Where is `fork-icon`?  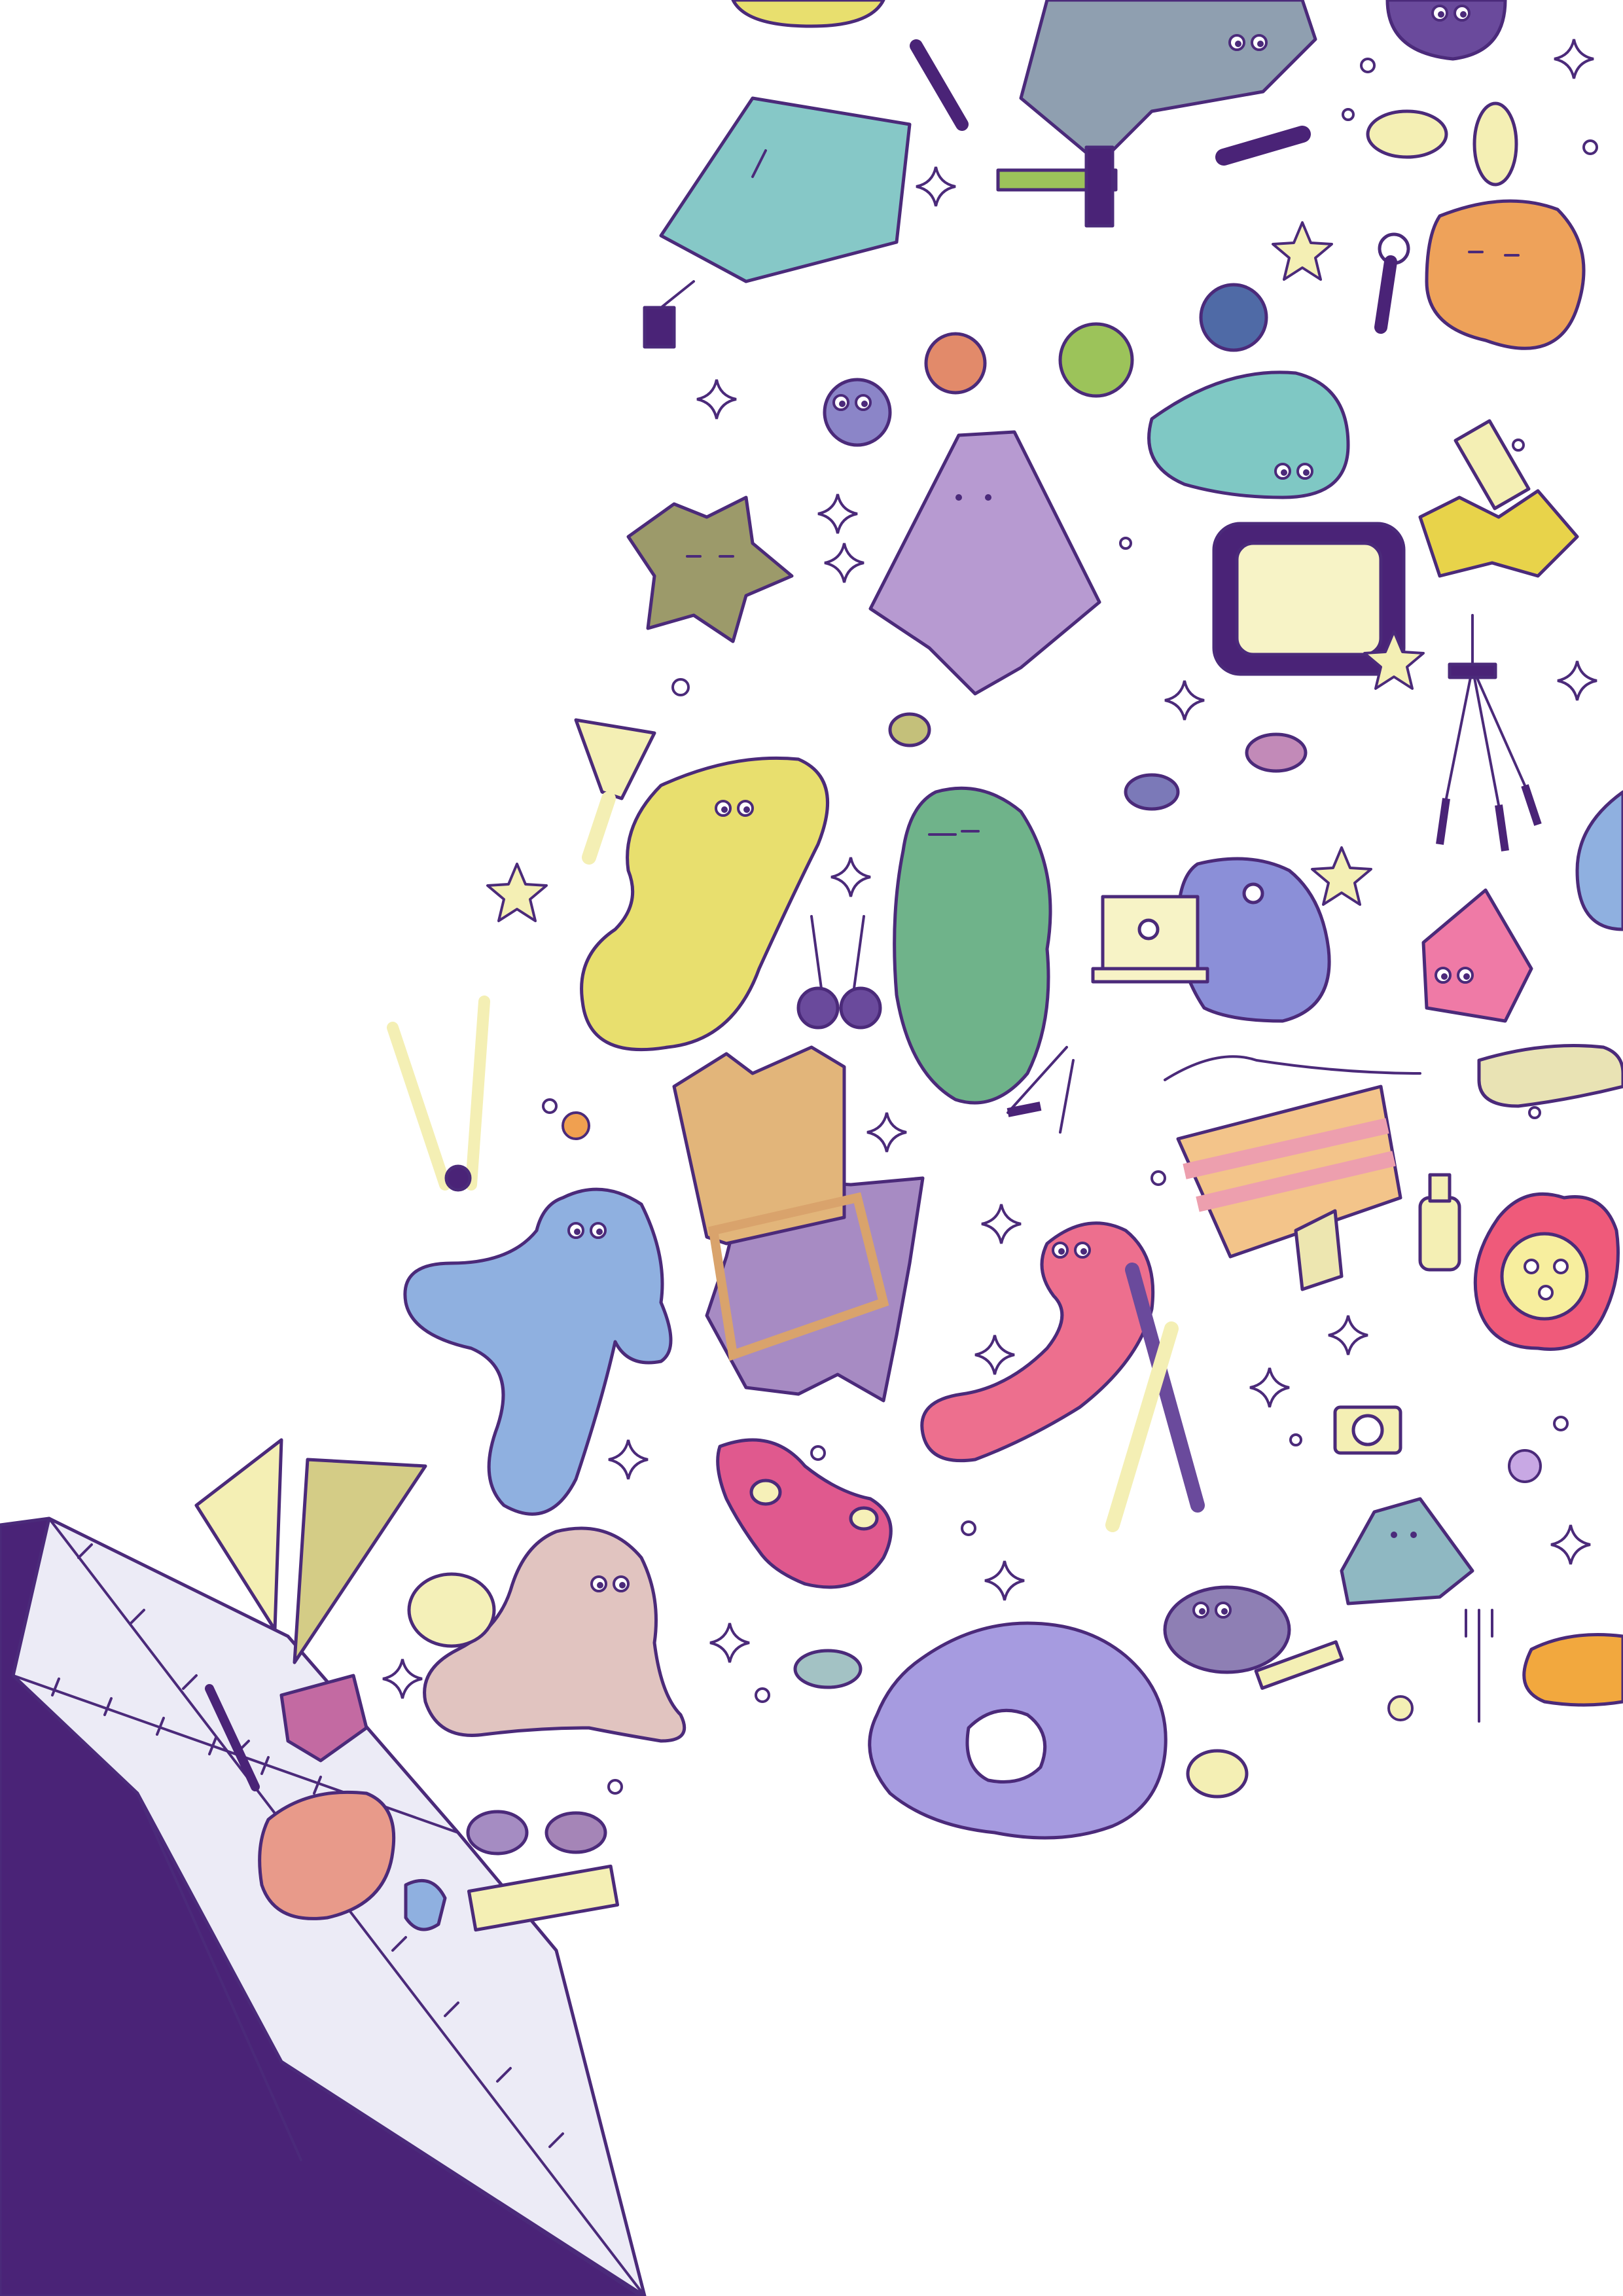
fork-icon is located at coordinates (1479, 1666).